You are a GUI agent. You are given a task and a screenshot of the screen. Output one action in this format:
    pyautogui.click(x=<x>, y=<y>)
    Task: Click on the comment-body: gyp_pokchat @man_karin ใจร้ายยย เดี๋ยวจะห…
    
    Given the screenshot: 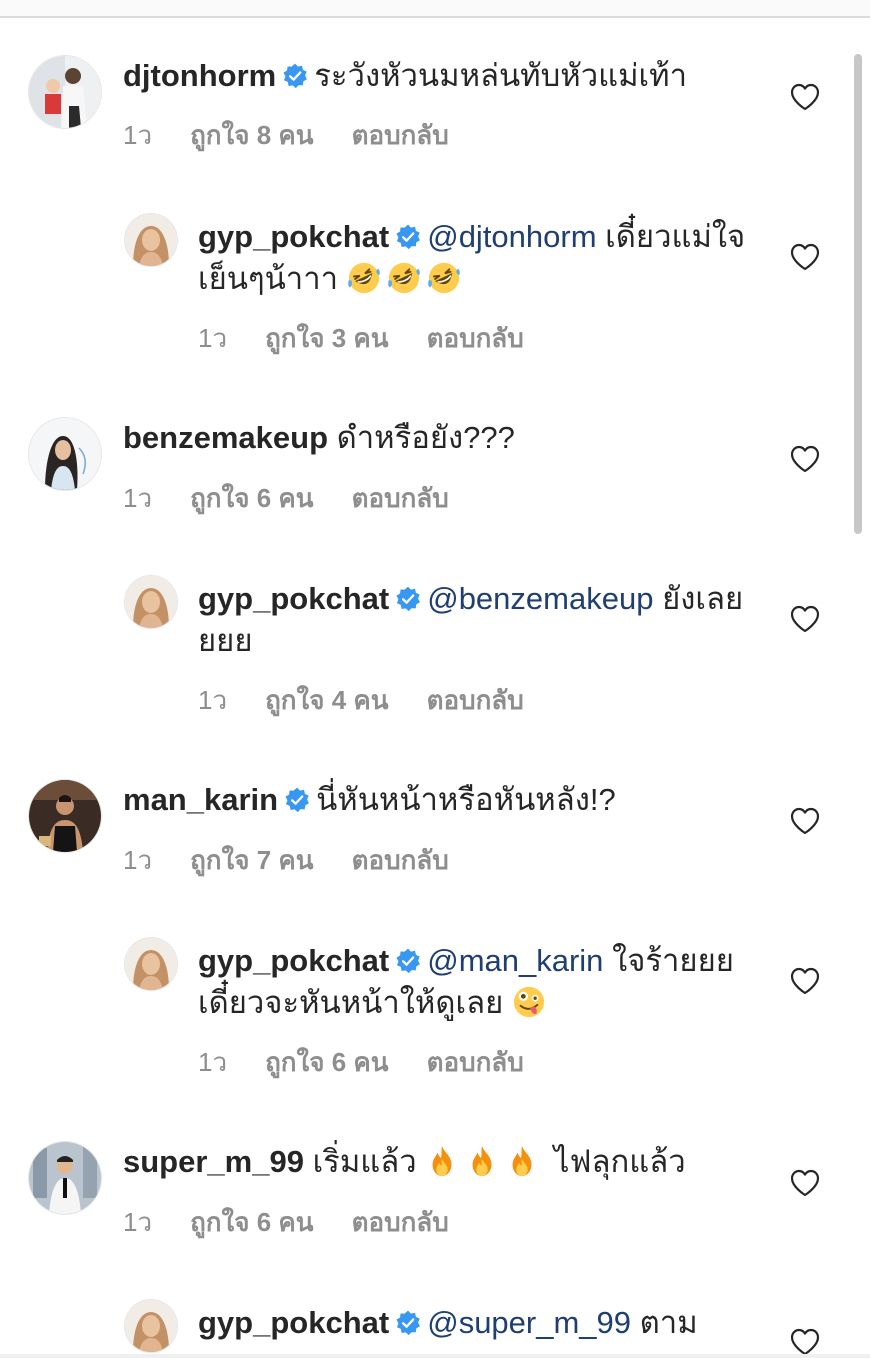 What is the action you would take?
    pyautogui.click(x=478, y=982)
    